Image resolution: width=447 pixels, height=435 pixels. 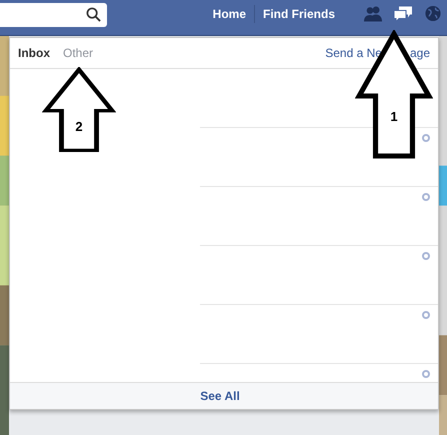 I want to click on see-all-link: See All, so click(x=220, y=396).